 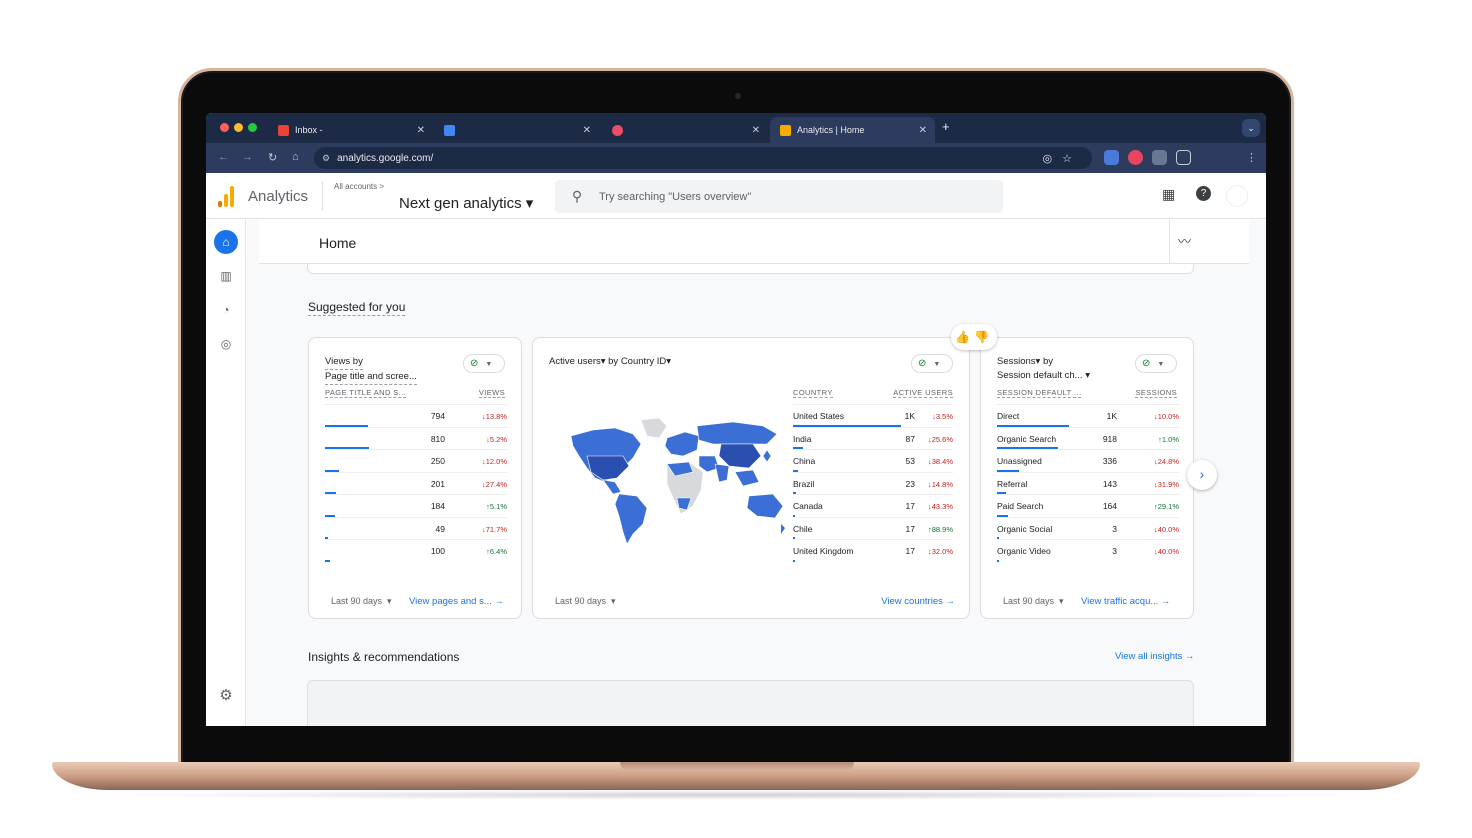 I want to click on close-window-button, so click(x=224, y=127).